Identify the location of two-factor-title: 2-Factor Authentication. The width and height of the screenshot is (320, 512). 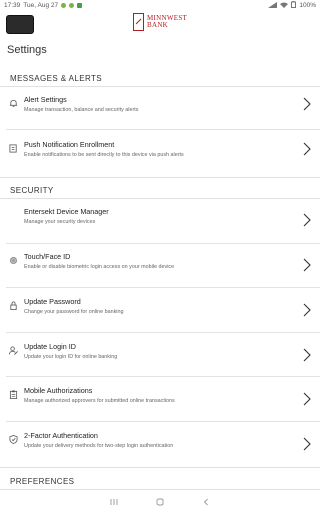
(61, 435).